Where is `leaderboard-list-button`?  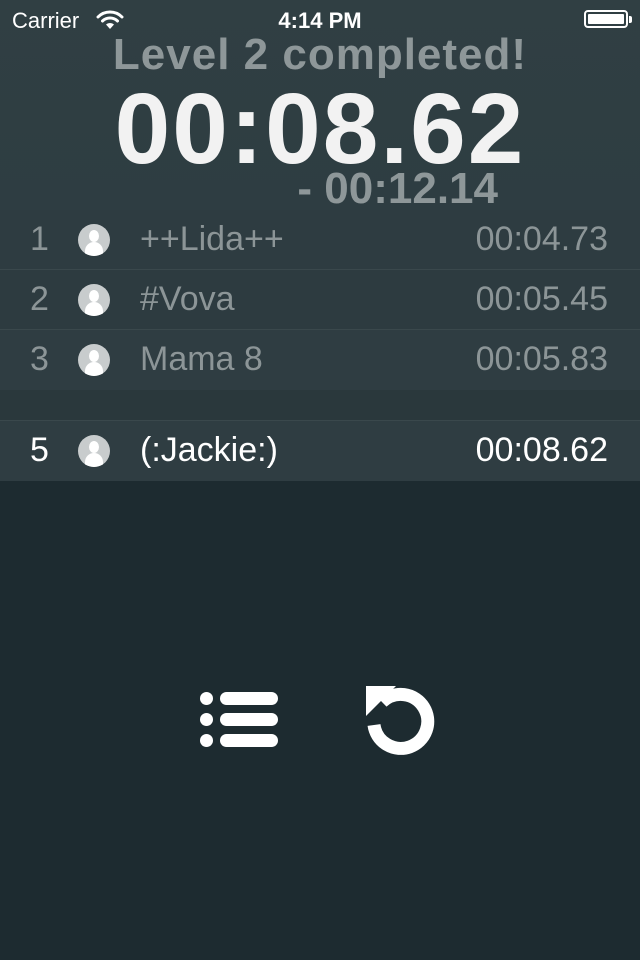
leaderboard-list-button is located at coordinates (240, 720).